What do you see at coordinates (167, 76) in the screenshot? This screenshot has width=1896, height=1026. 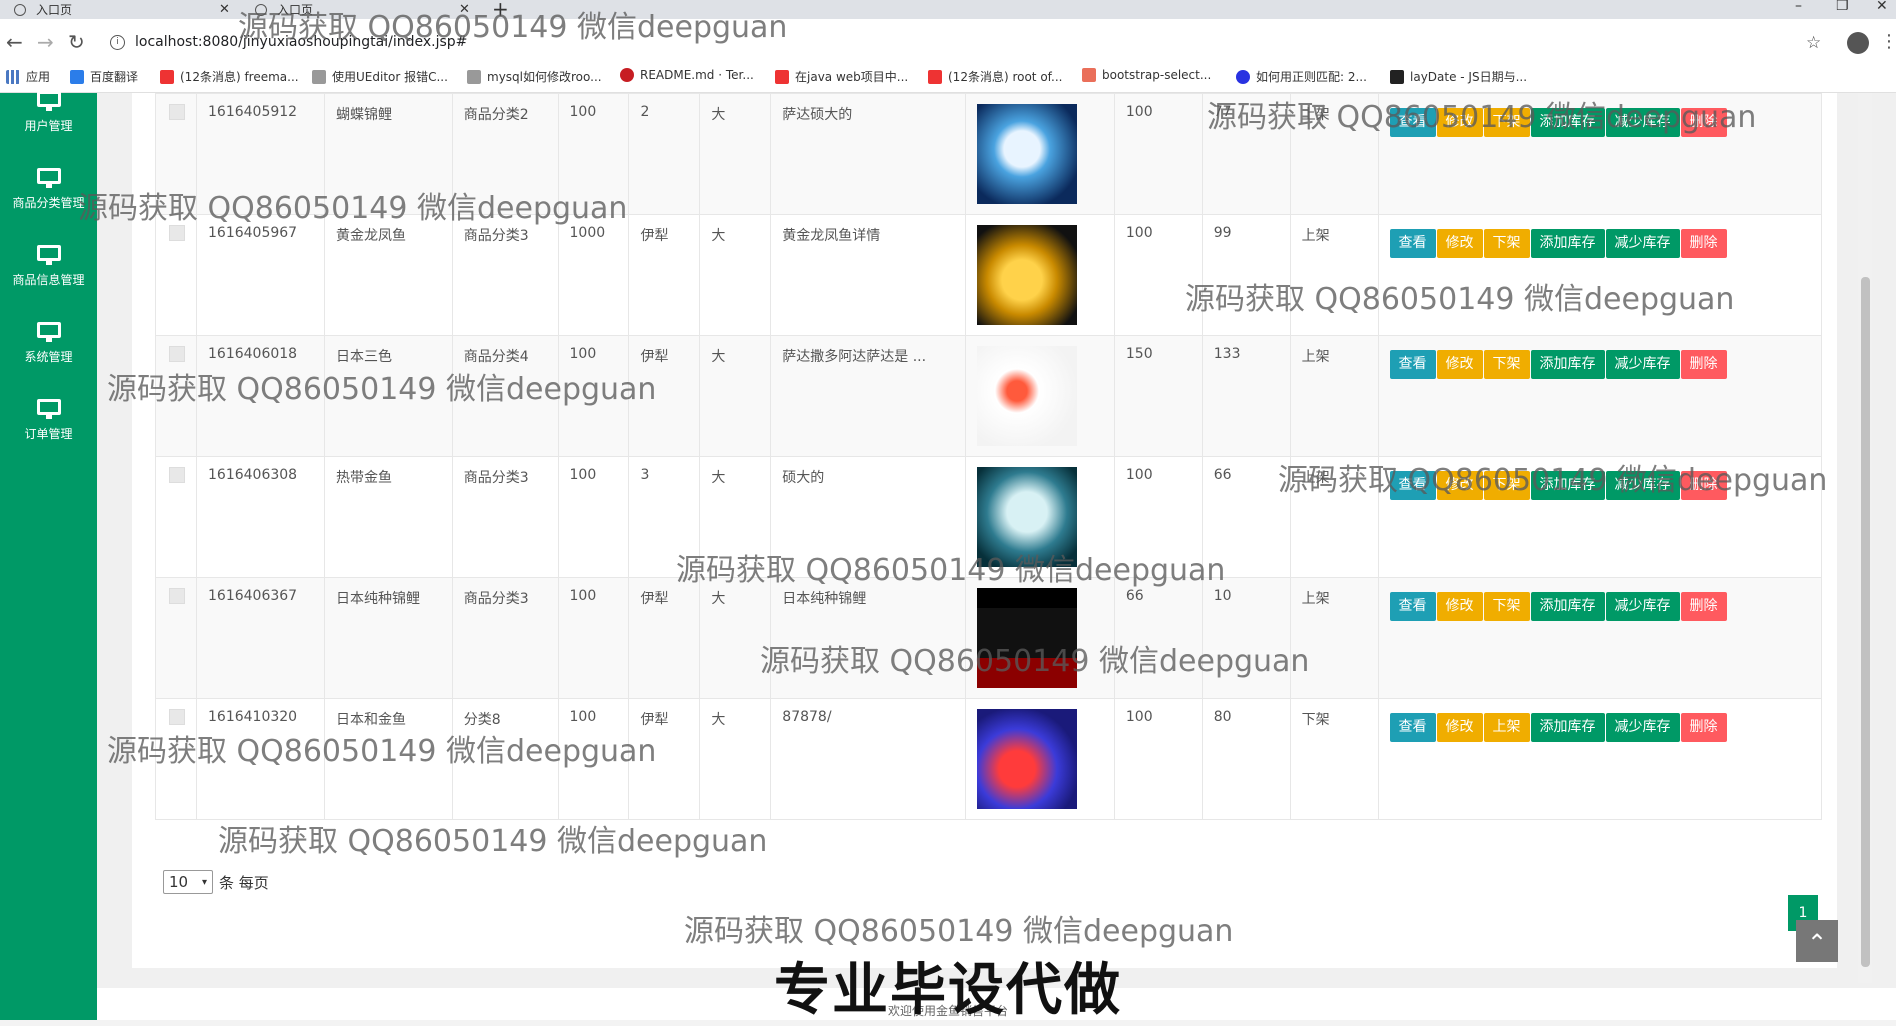 I see `csdn-icon` at bounding box center [167, 76].